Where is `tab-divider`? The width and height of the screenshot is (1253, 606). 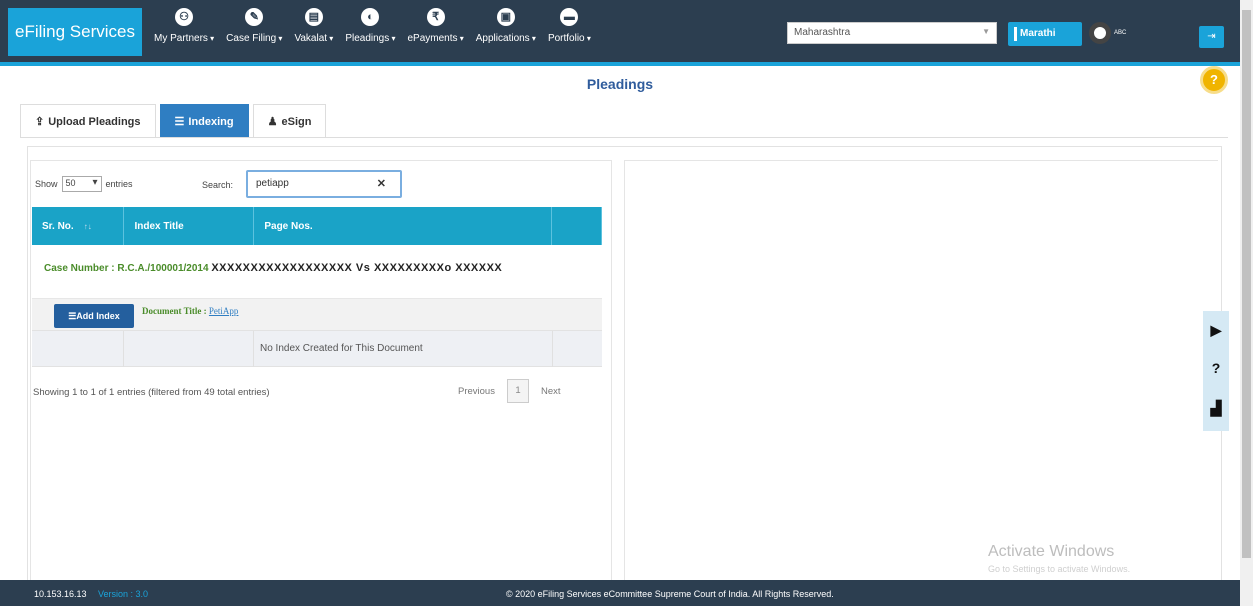 tab-divider is located at coordinates (624, 137).